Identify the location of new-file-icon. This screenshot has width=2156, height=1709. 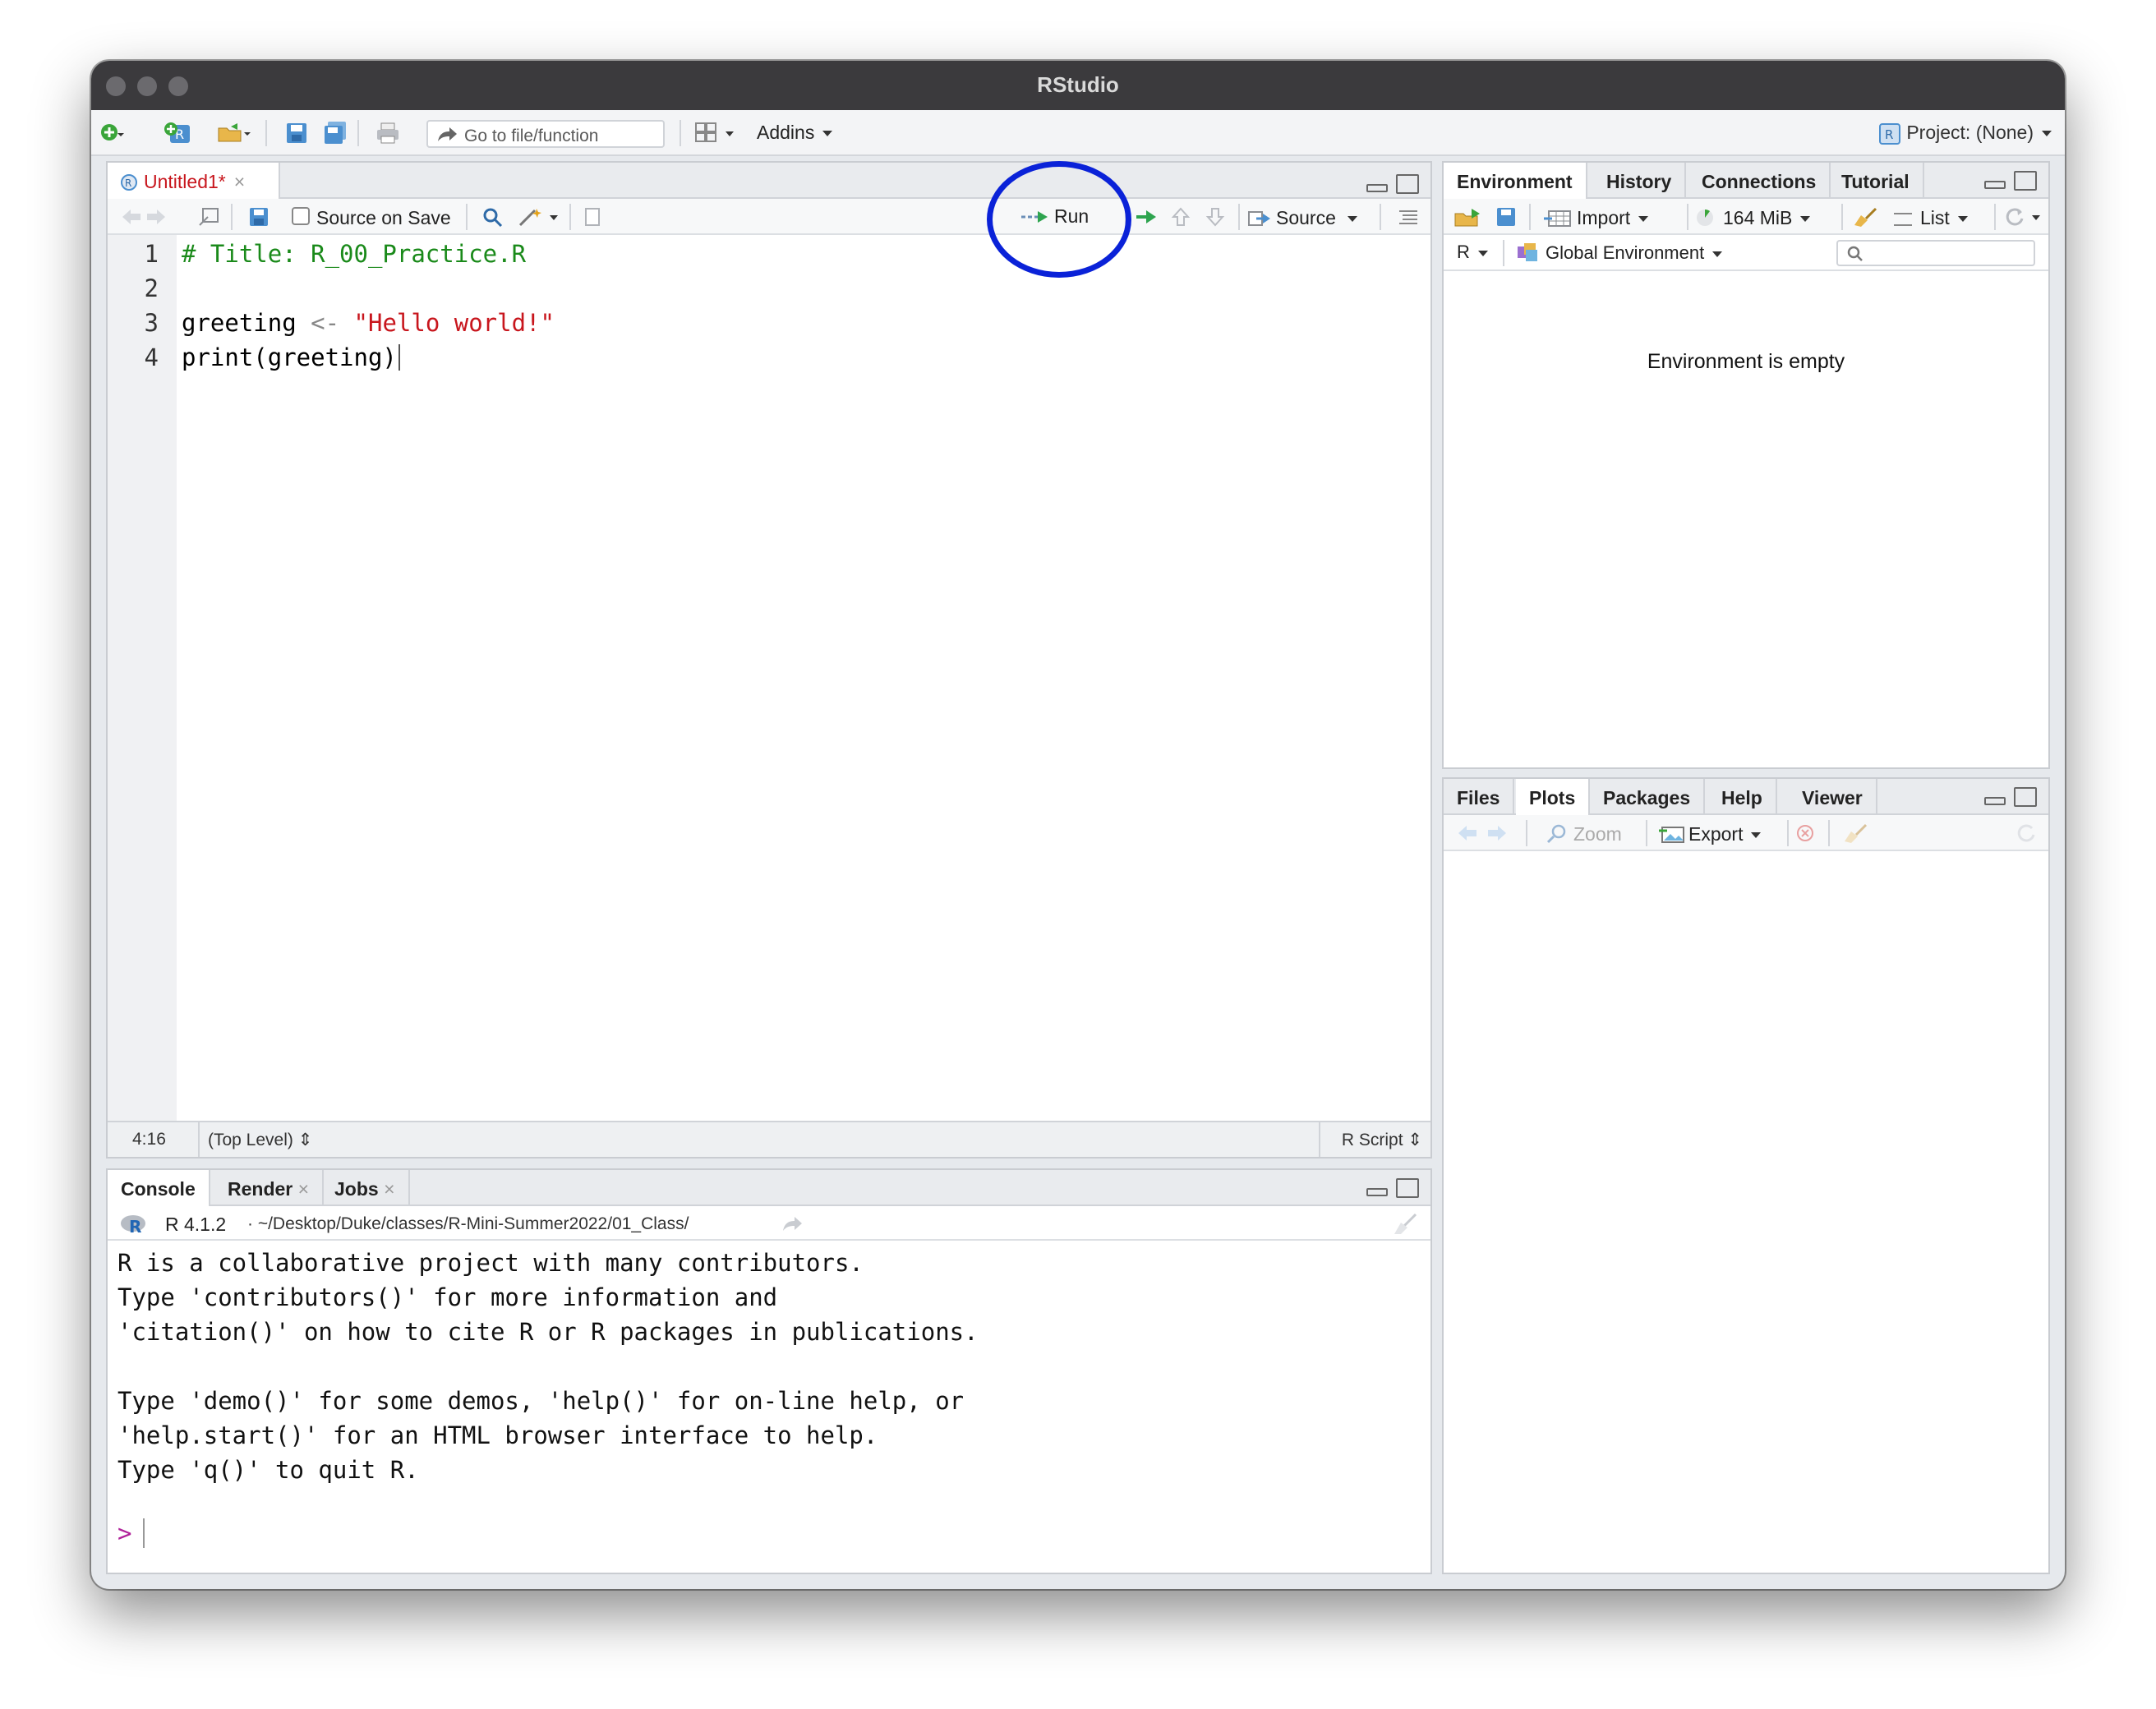
(111, 133).